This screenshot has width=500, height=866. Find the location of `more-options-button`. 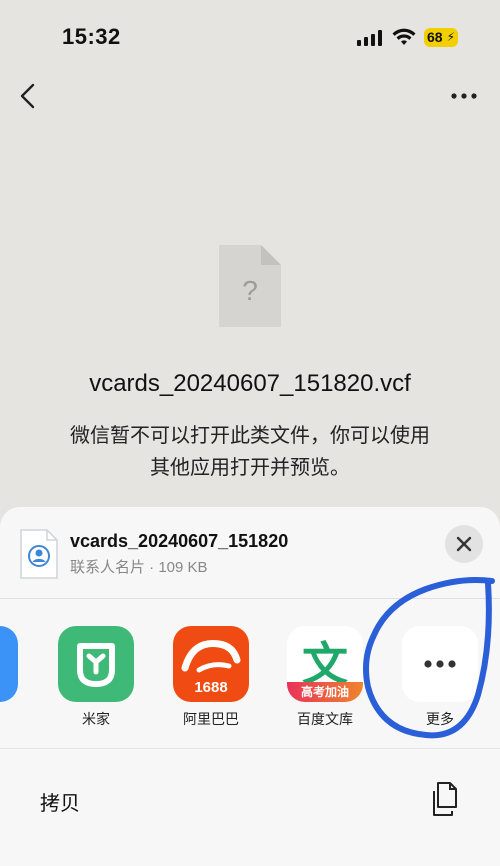

more-options-button is located at coordinates (464, 96).